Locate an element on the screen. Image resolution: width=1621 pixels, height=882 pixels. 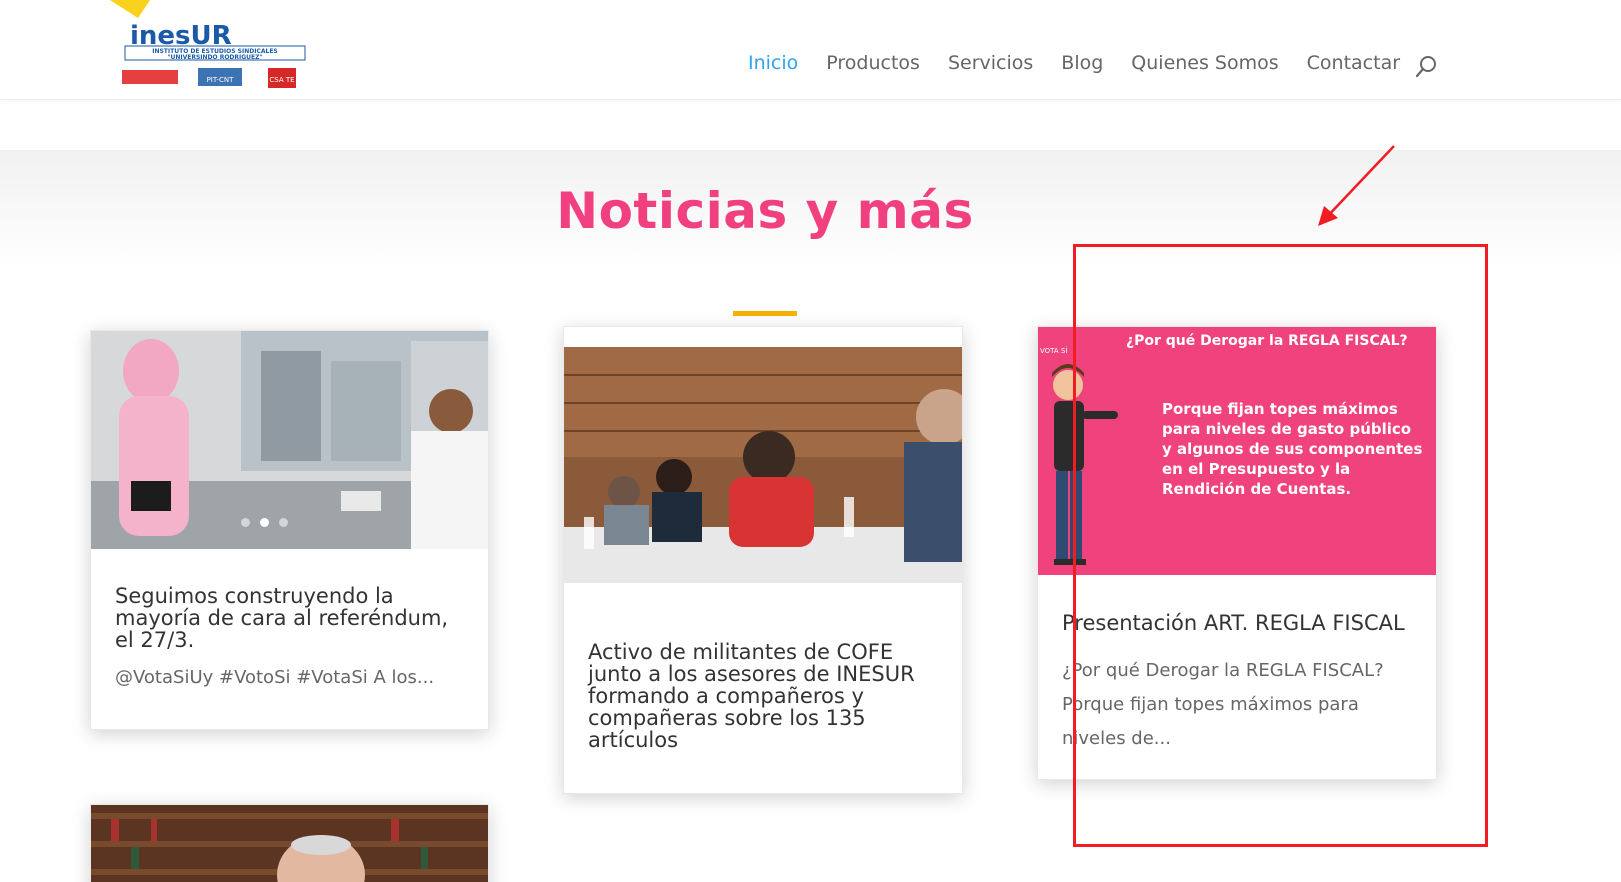
slide-question: ¿Por qué Derogar la REGLA FISCAL? is located at coordinates (1267, 341).